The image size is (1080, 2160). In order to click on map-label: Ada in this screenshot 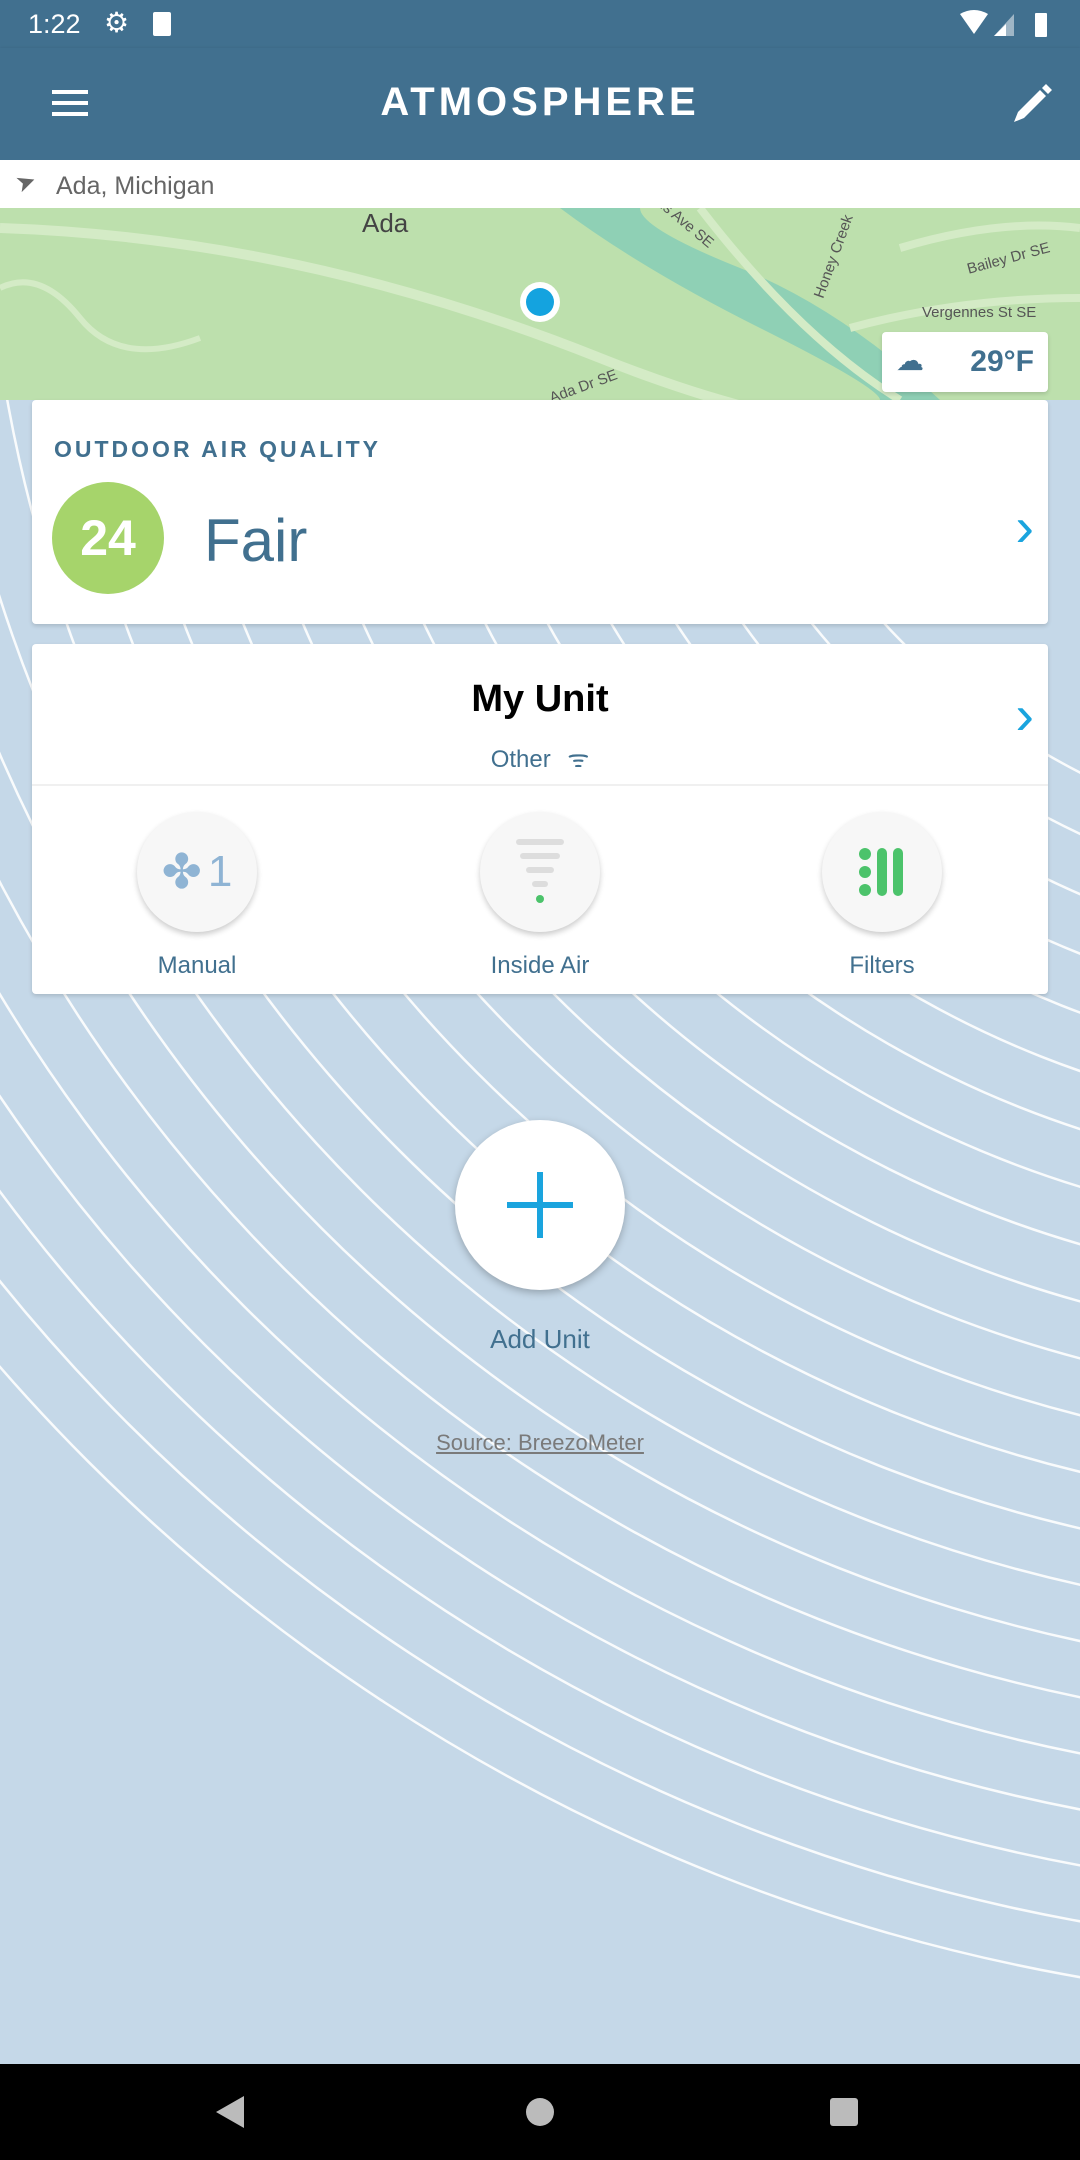, I will do `click(385, 223)`.